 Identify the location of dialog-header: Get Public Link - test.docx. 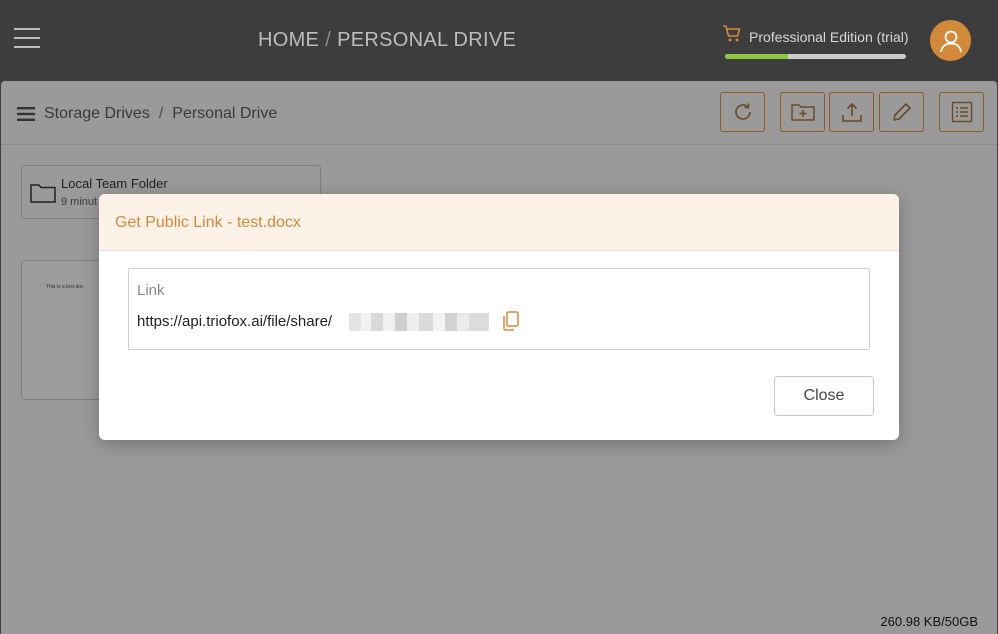
(499, 222).